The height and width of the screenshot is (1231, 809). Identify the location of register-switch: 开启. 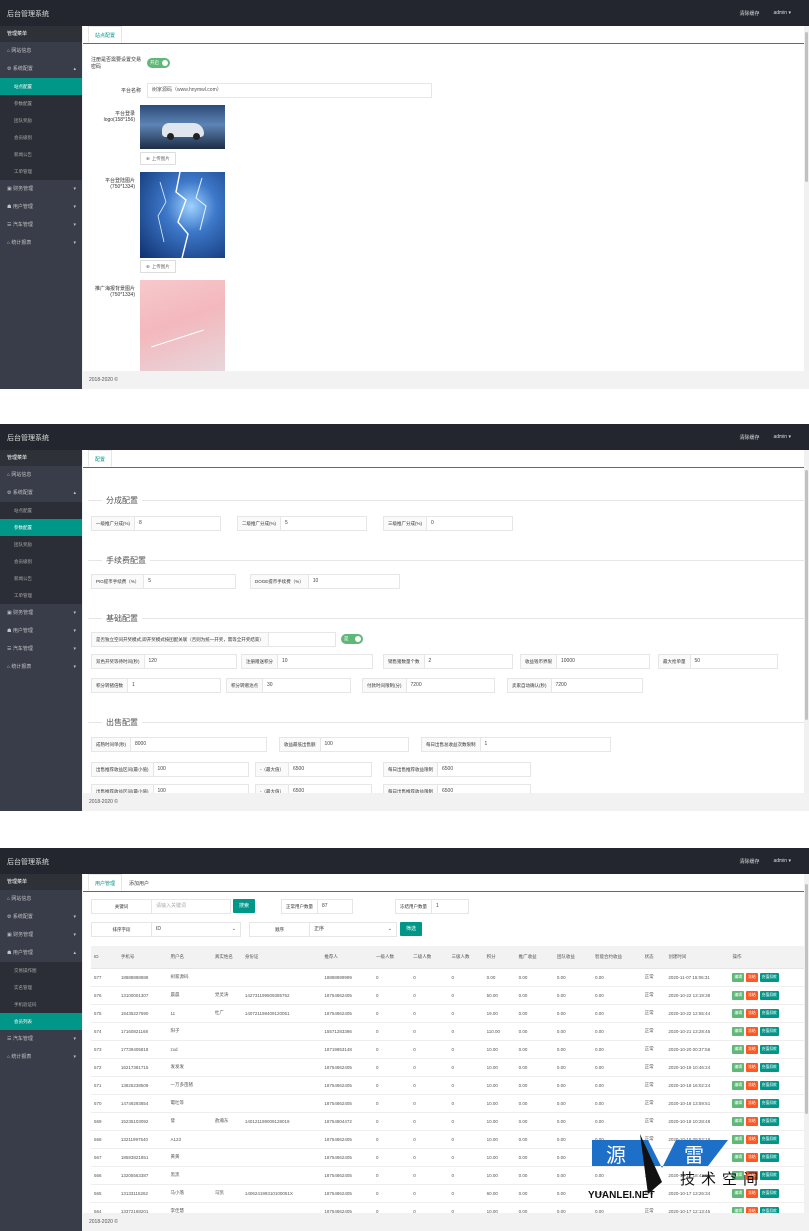
(158, 63).